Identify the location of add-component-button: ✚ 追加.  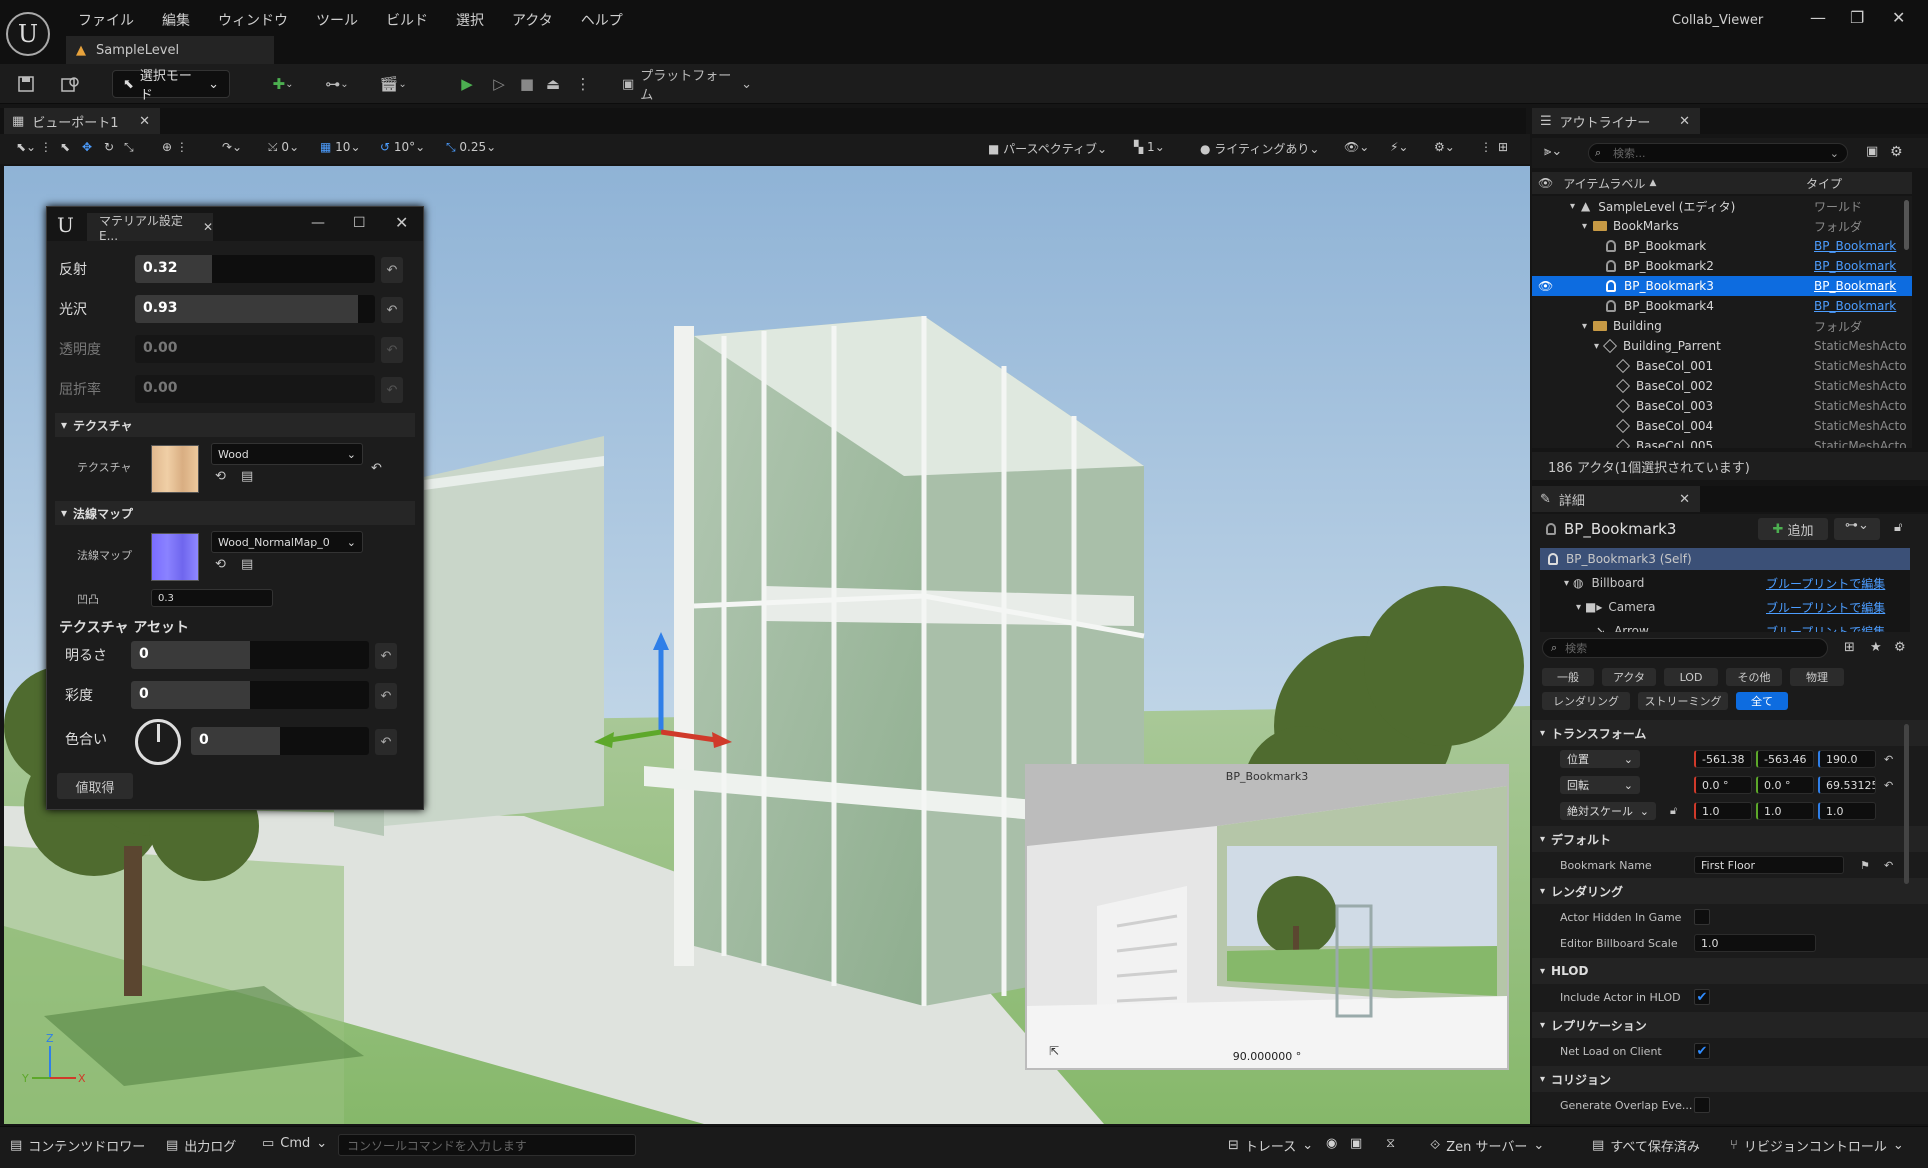
(1793, 529).